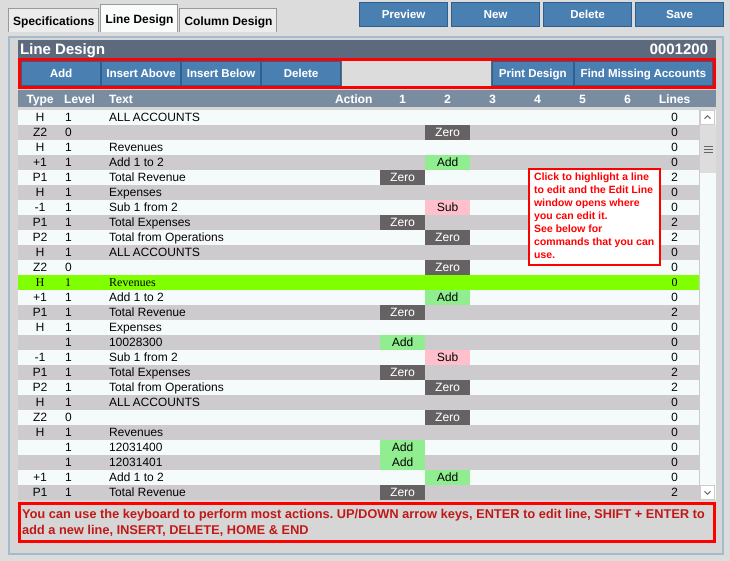  Describe the element at coordinates (61, 73) in the screenshot. I see `toolbar-button: Add` at that location.